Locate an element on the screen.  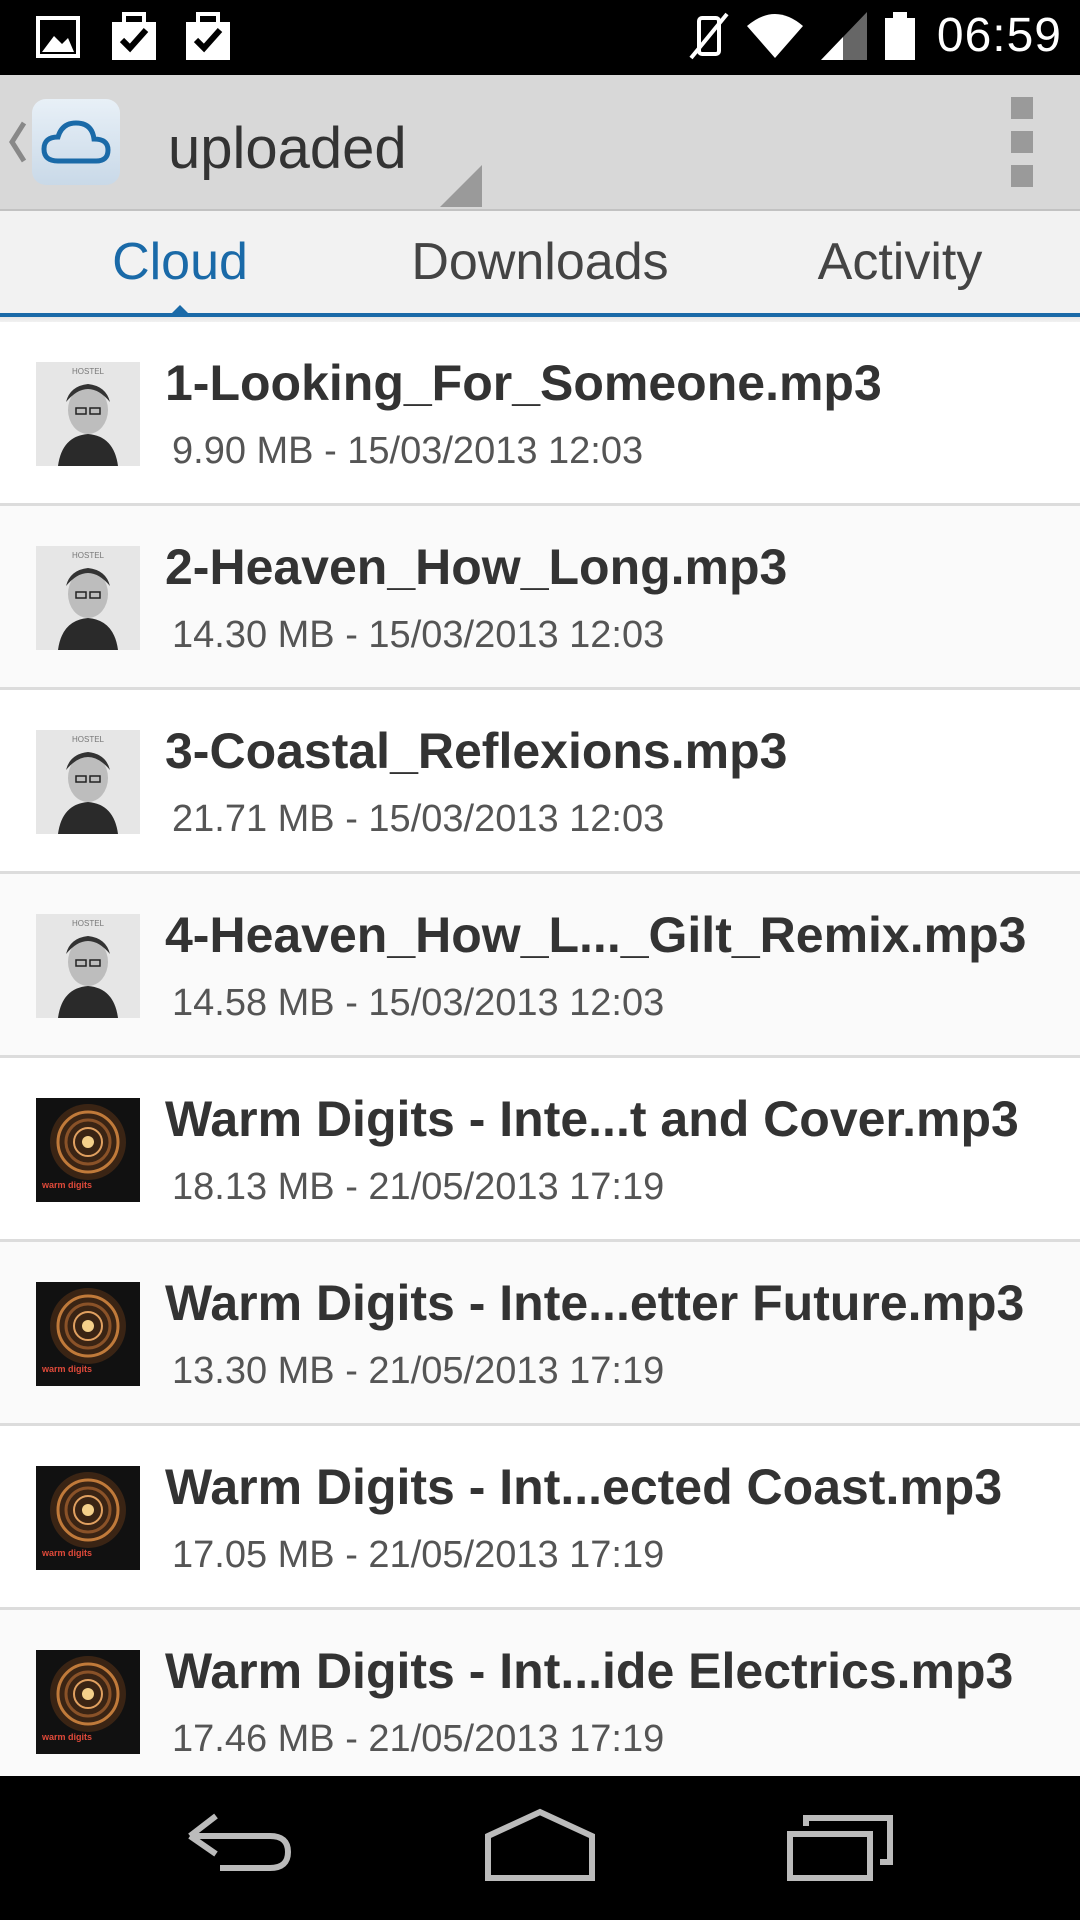
action-bar: uploaded is located at coordinates (540, 143).